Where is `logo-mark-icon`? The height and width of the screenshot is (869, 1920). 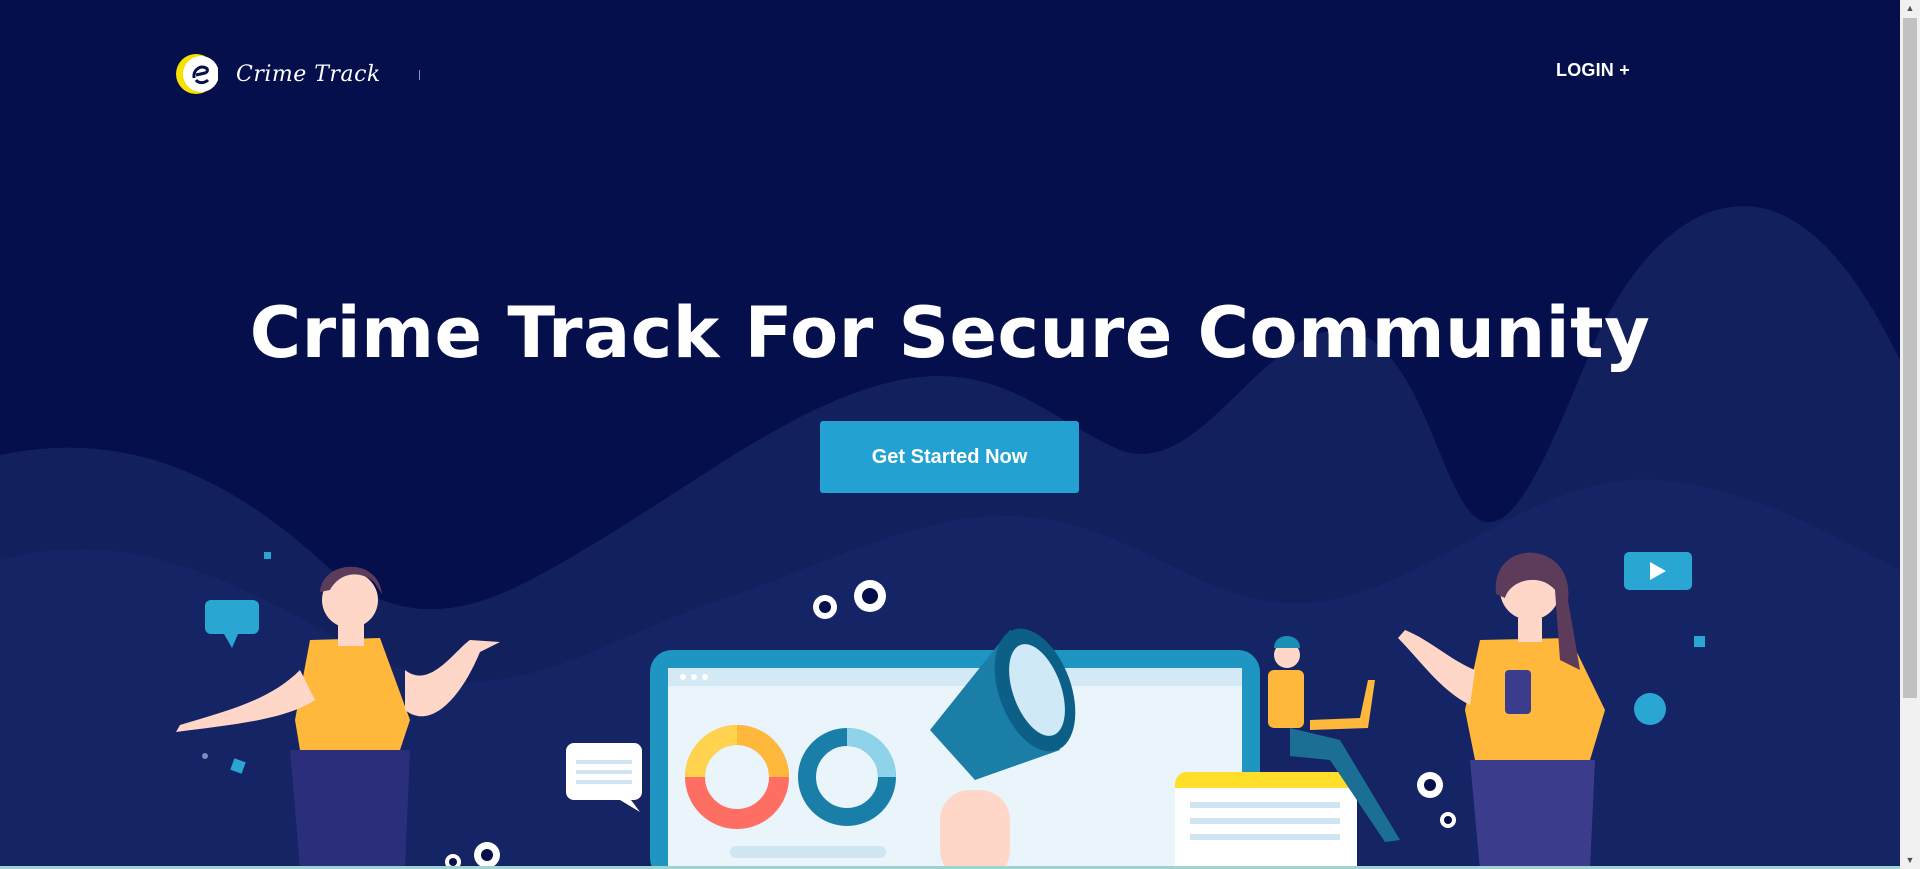
logo-mark-icon is located at coordinates (197, 74).